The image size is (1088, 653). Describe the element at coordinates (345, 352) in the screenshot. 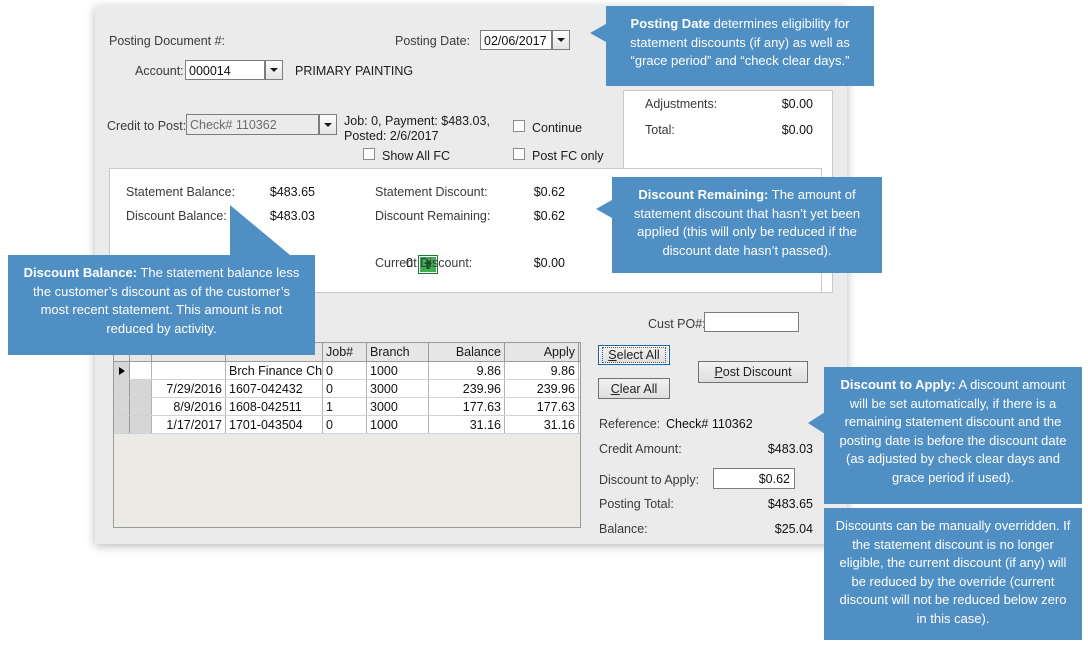

I see `grid-header-job: Job#` at that location.